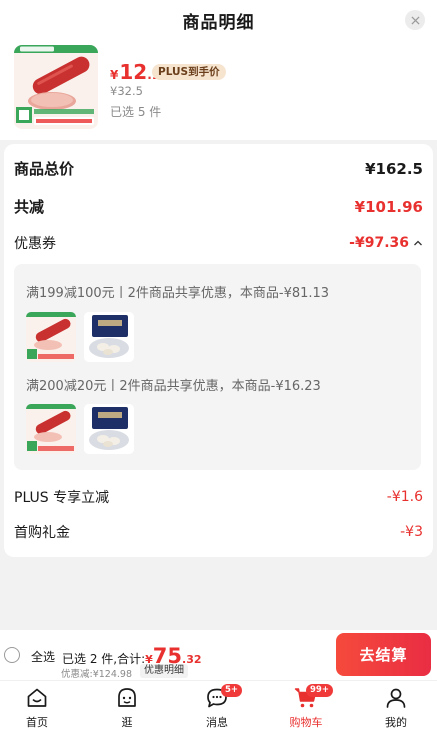 Image resolution: width=437 pixels, height=738 pixels. What do you see at coordinates (217, 722) in the screenshot?
I see `tab-label: 消息` at bounding box center [217, 722].